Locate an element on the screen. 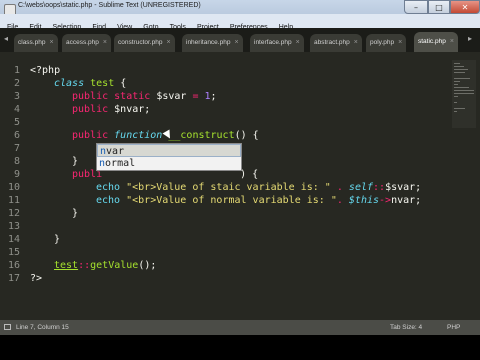 This screenshot has height=360, width=480. code-token: :: is located at coordinates (379, 187).